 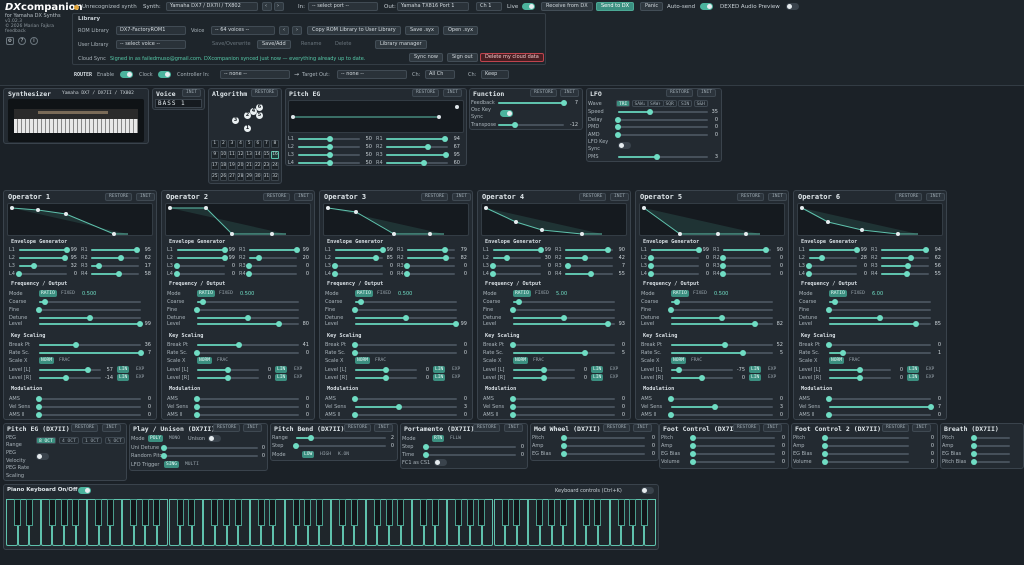 What do you see at coordinates (747, 250) in the screenshot?
I see `operator-5-r1-slider` at bounding box center [747, 250].